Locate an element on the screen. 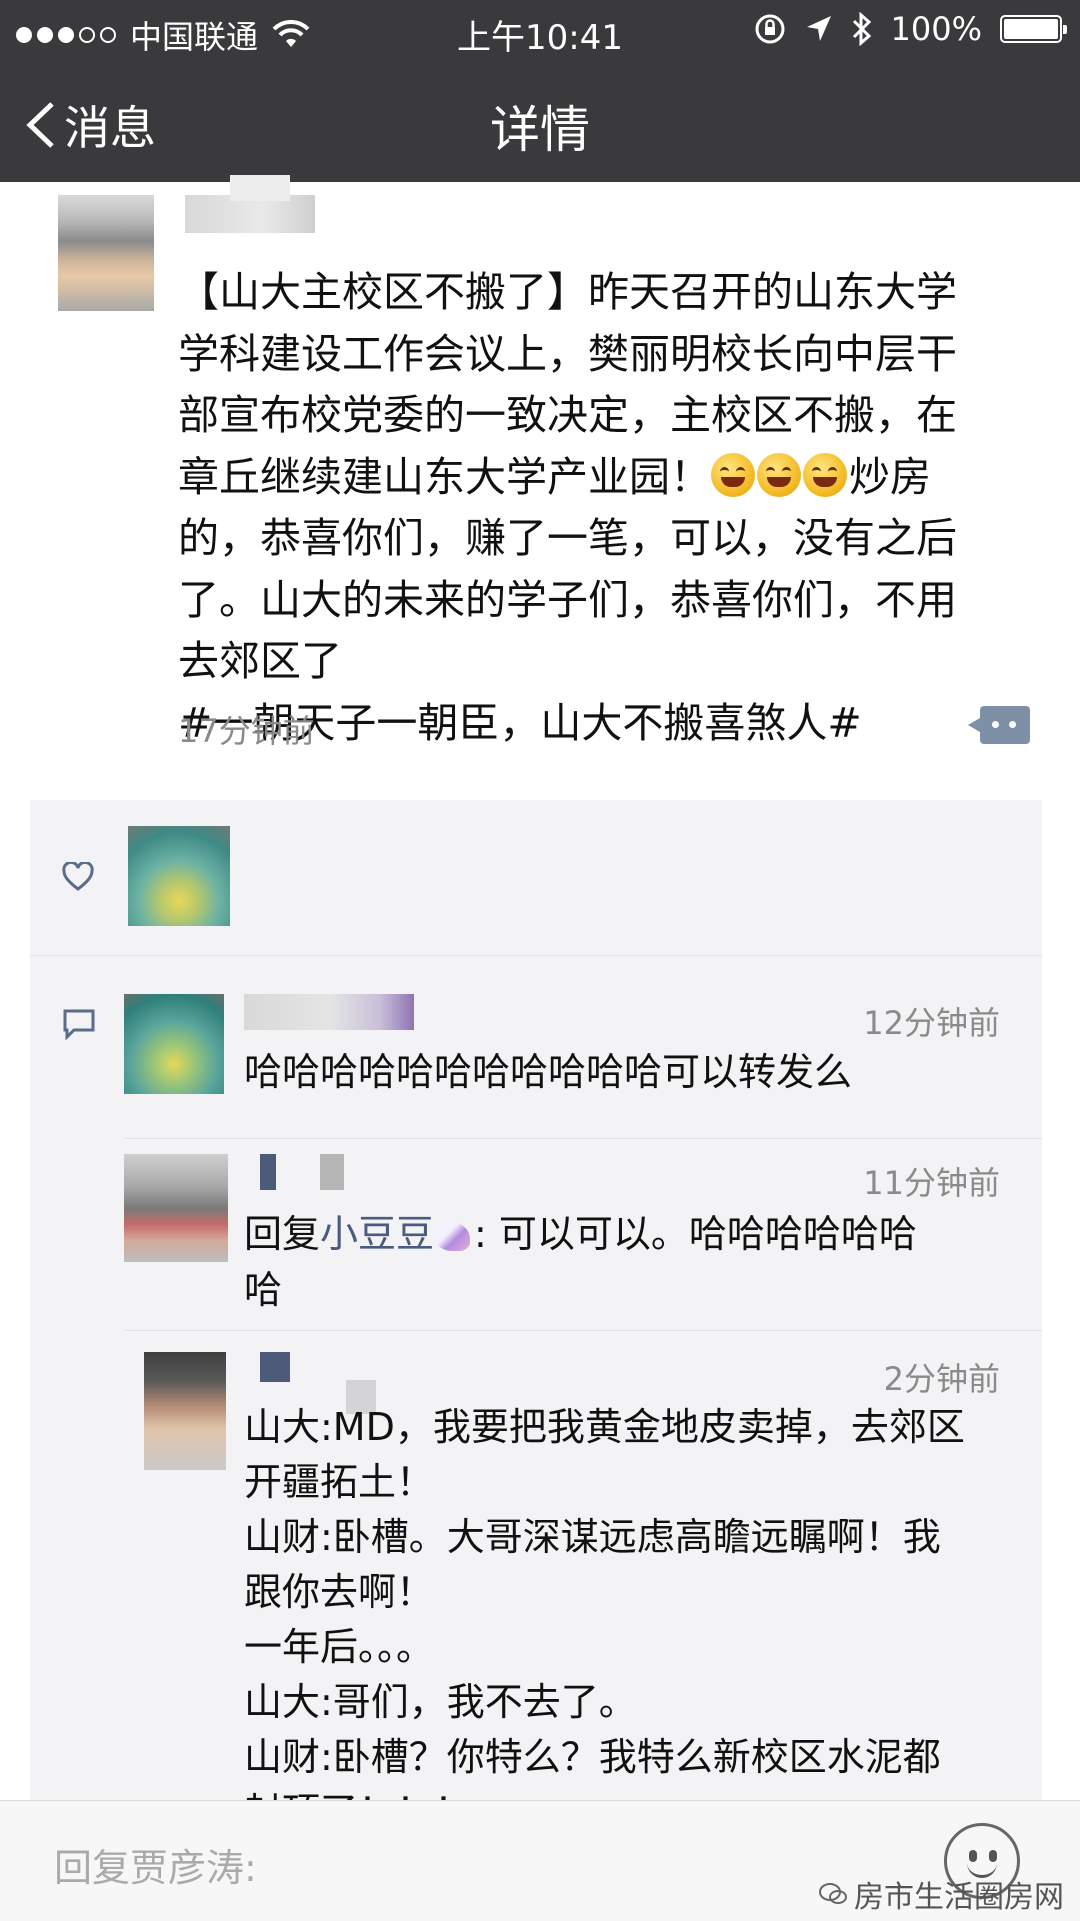 The image size is (1080, 1921). liker-avatar is located at coordinates (179, 876).